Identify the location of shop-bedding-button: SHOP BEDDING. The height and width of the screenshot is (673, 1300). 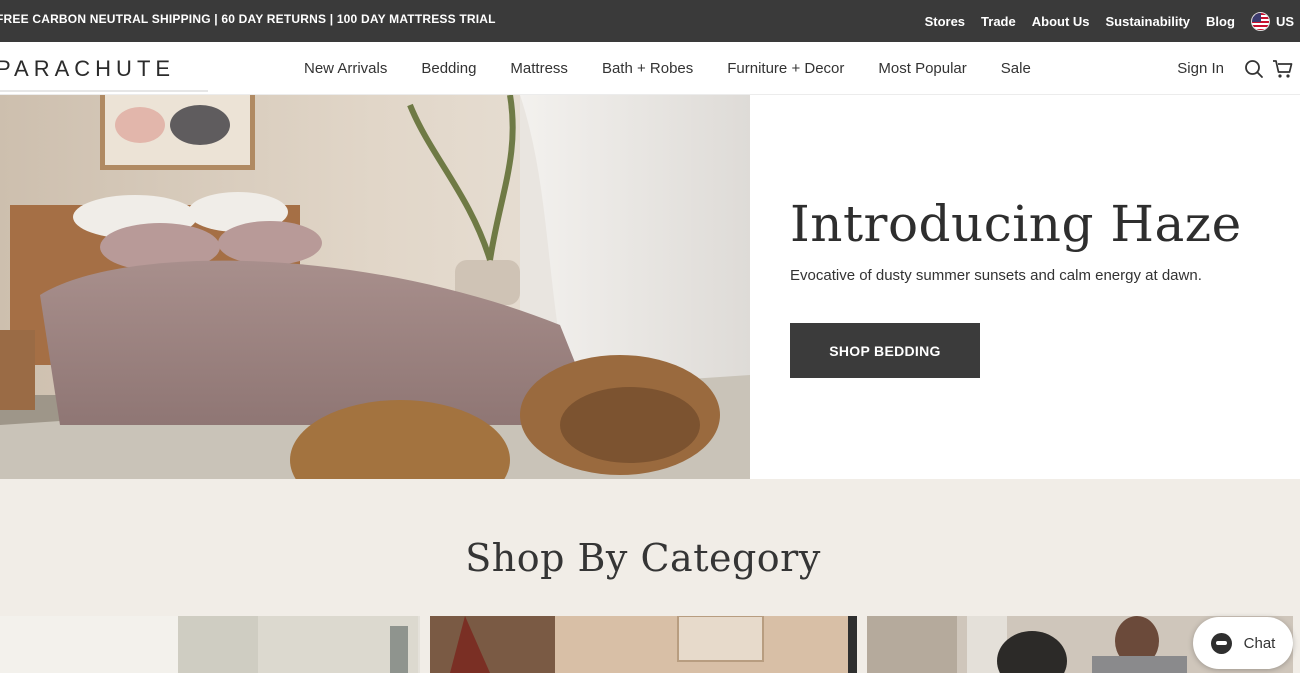
(885, 350).